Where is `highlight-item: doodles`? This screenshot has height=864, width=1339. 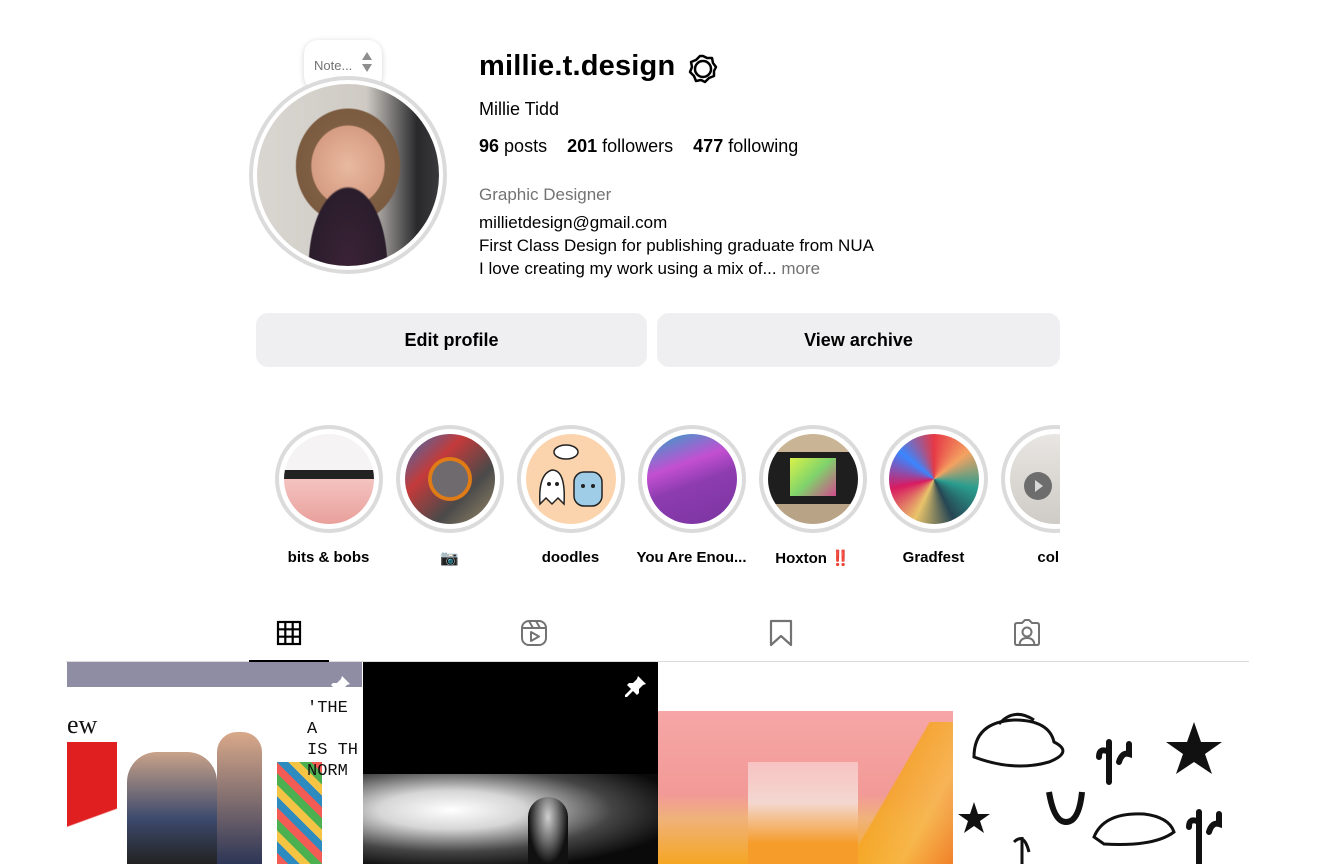 highlight-item: doodles is located at coordinates (570, 495).